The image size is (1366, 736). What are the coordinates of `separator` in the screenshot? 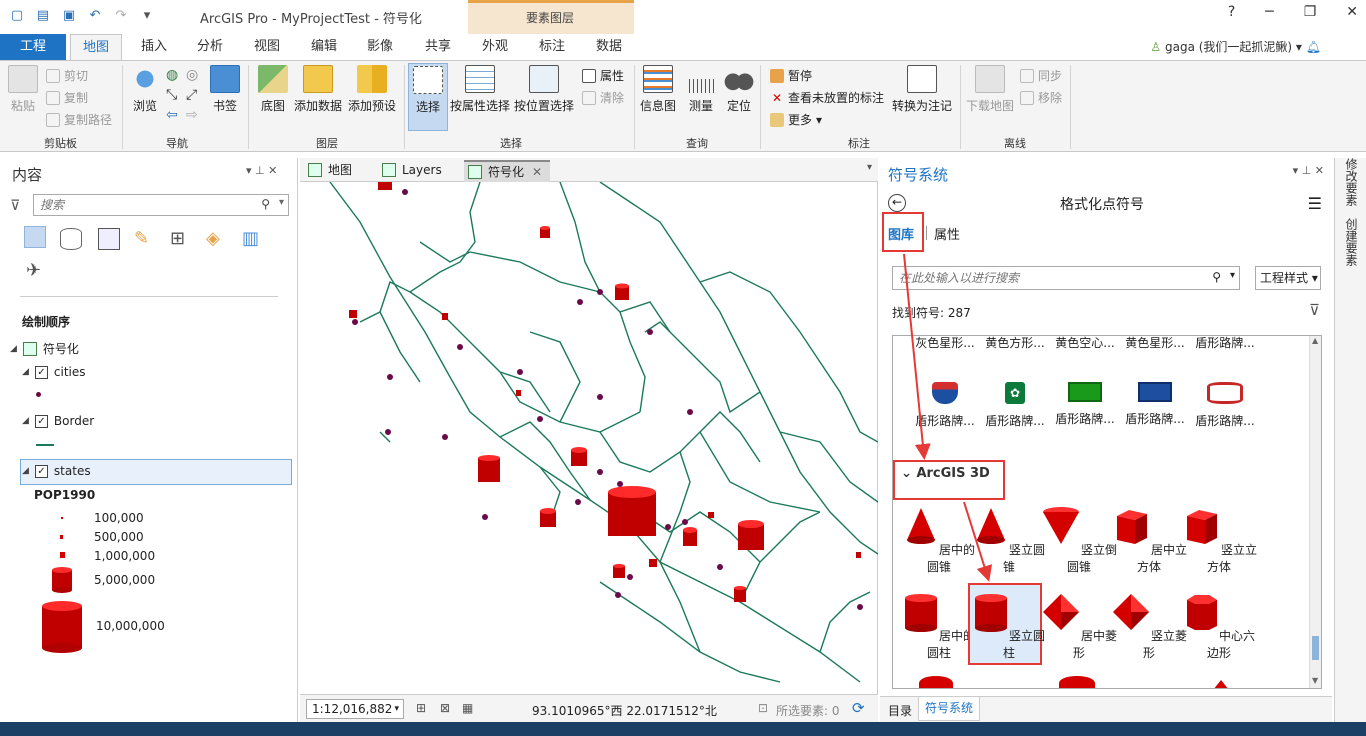 It's located at (634, 107).